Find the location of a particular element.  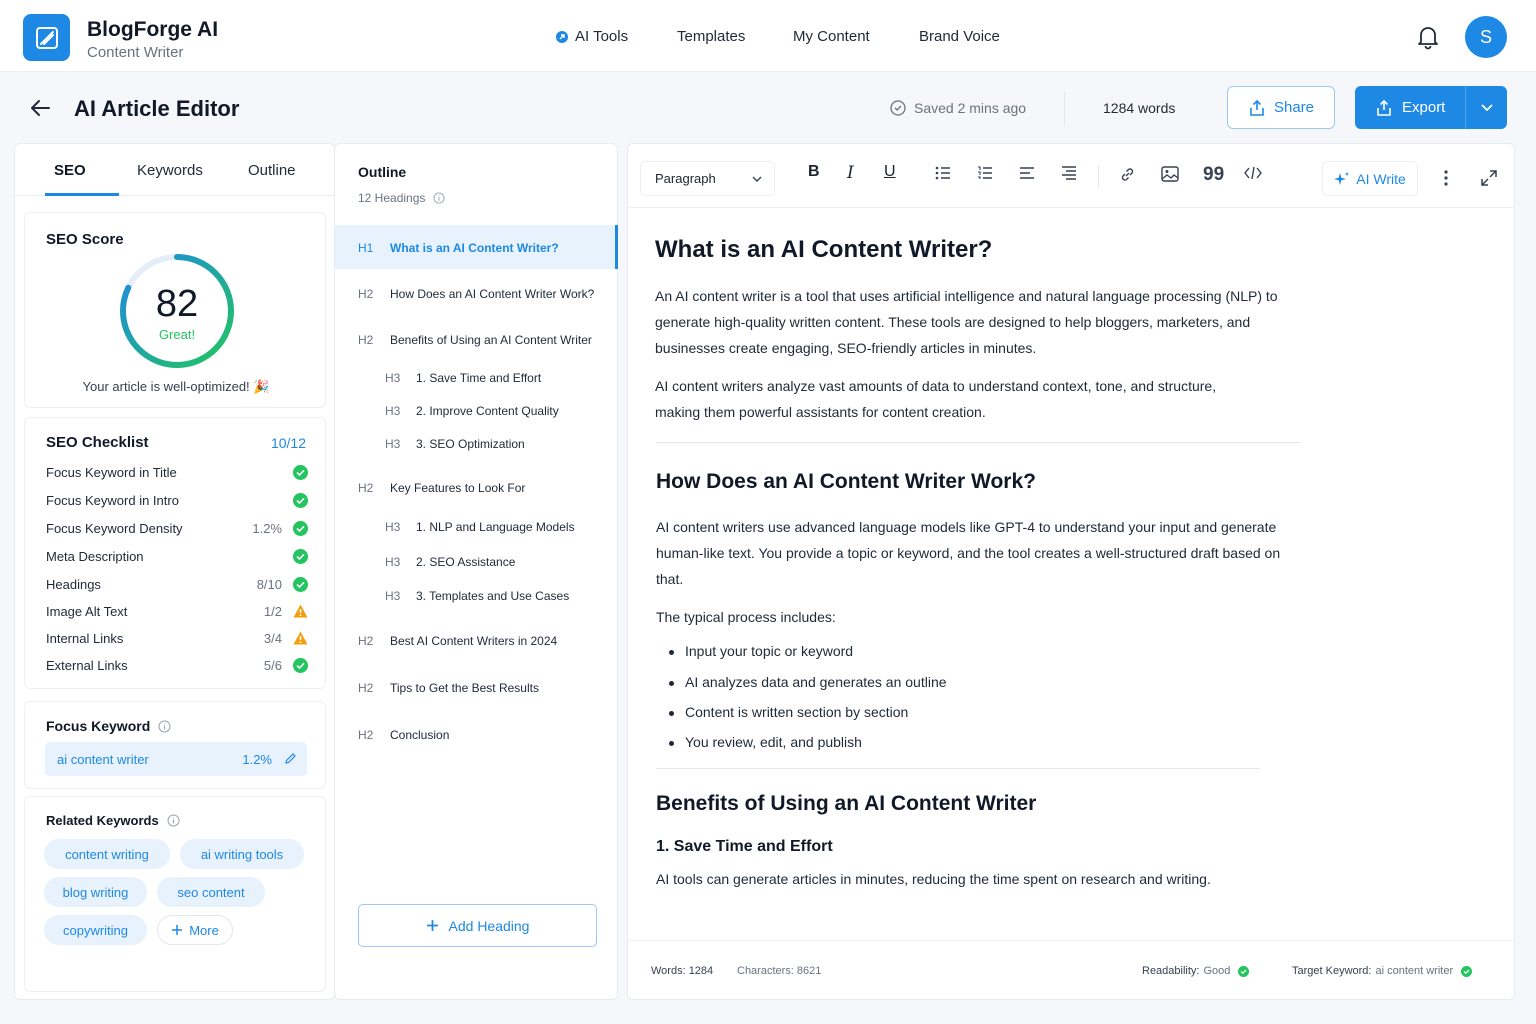

tab-keywords: Keywords is located at coordinates (170, 170).